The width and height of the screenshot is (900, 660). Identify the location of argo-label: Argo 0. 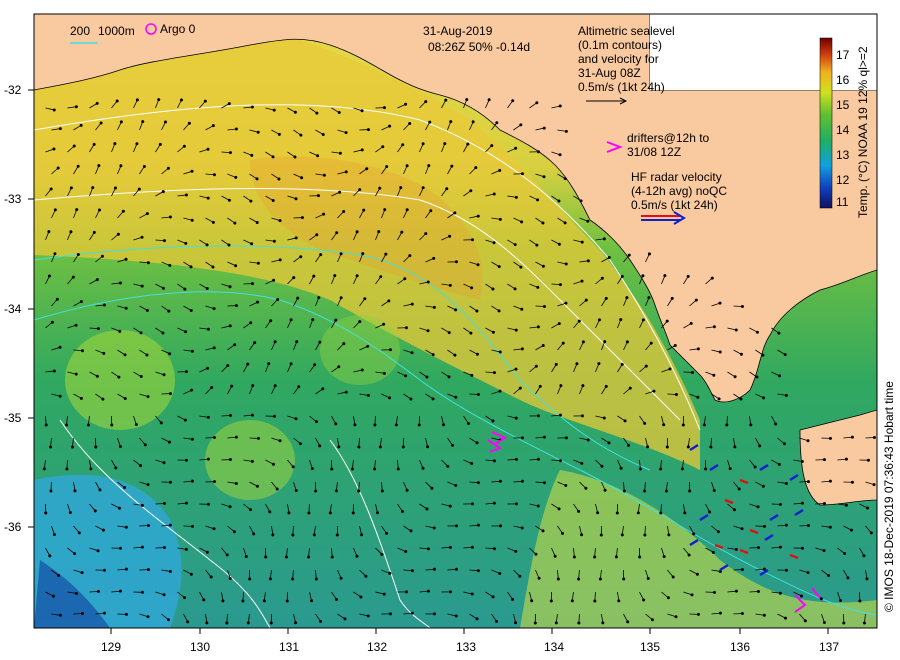
(178, 29).